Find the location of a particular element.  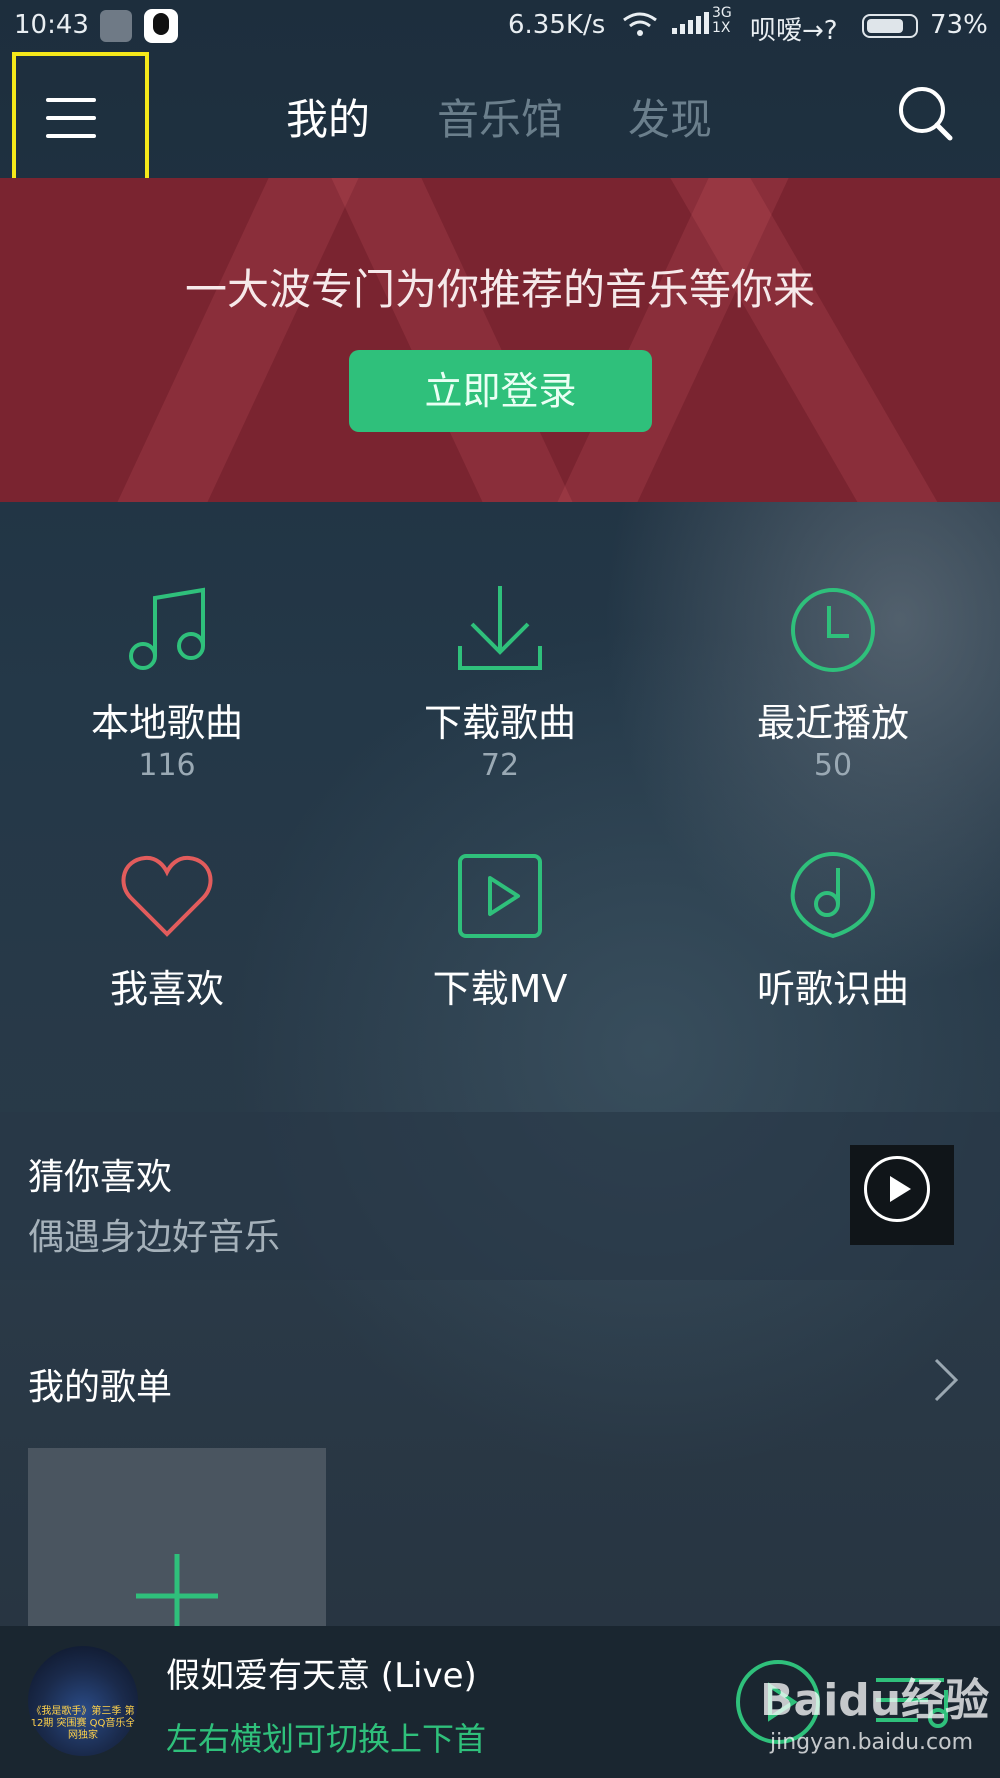

download-songs-item: 下载歌曲 72 is located at coordinates (500, 690).